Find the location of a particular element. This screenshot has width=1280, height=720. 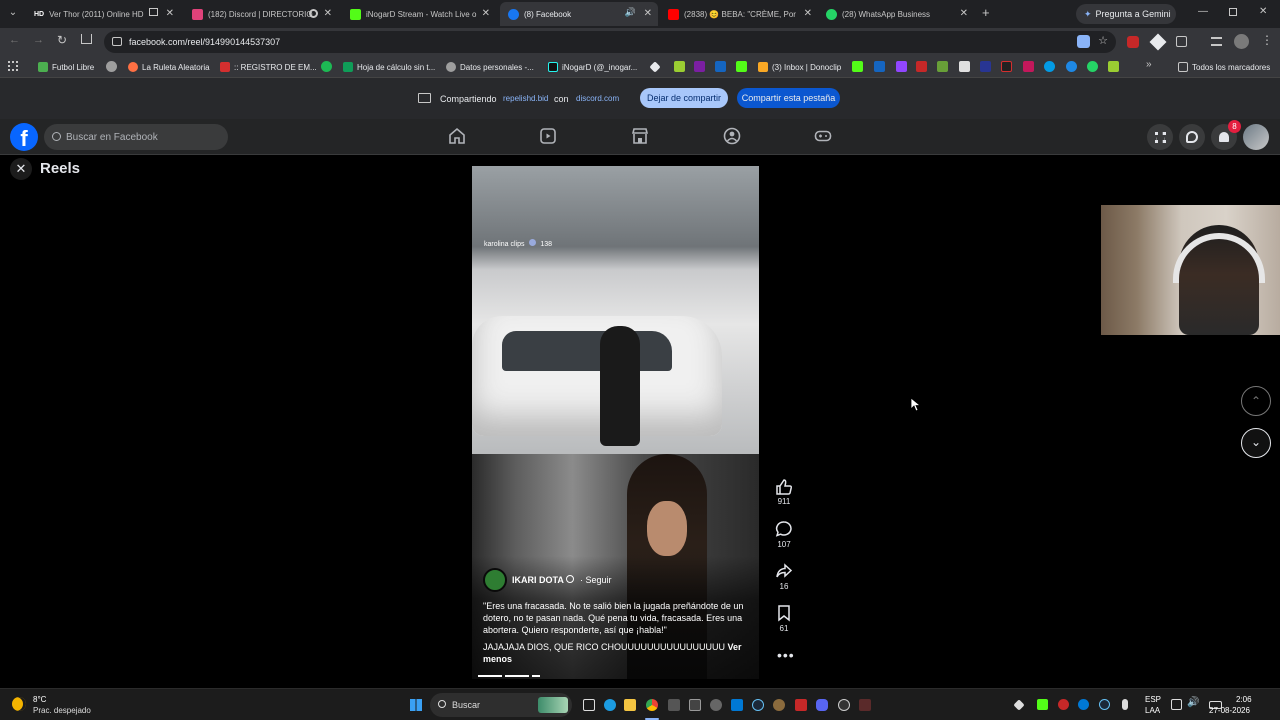

home-icon is located at coordinates (457, 136).